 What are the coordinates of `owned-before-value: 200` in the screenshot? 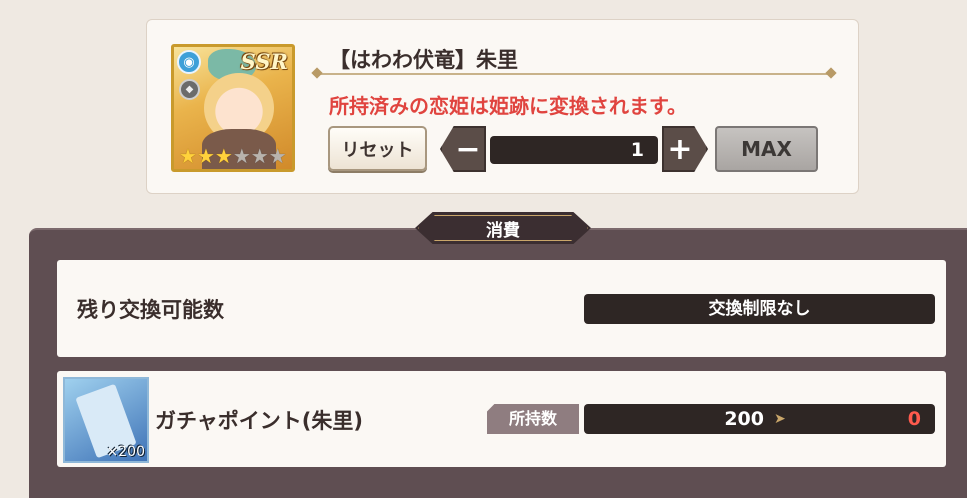 It's located at (744, 419).